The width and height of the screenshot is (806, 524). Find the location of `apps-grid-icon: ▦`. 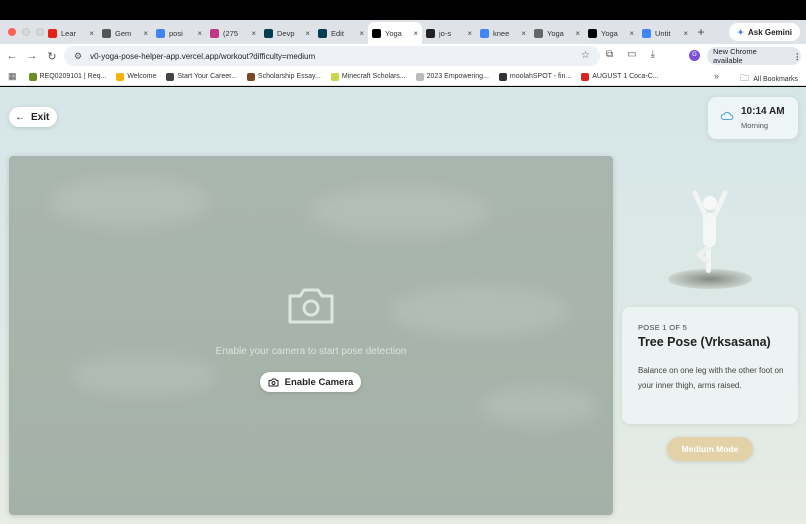

apps-grid-icon: ▦ is located at coordinates (12, 76).